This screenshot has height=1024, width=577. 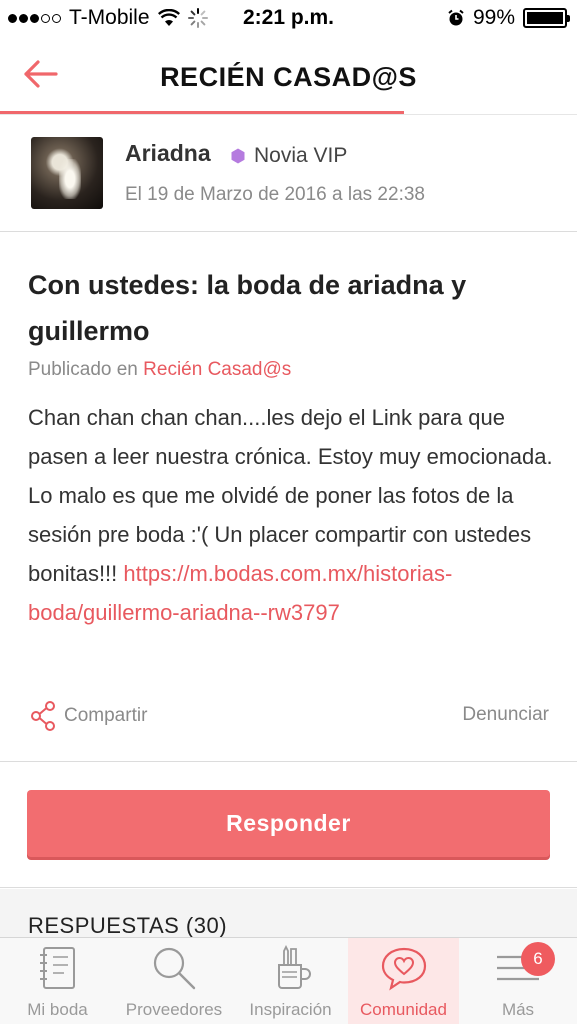 What do you see at coordinates (174, 1009) in the screenshot?
I see `tab-label: Proveedores` at bounding box center [174, 1009].